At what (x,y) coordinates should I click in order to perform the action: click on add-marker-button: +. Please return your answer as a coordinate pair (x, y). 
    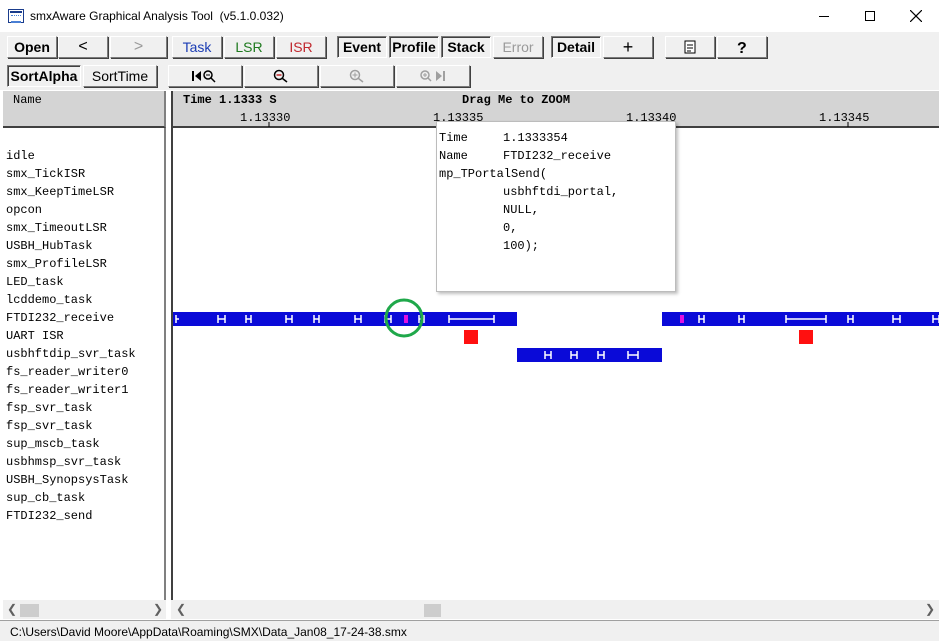
    Looking at the image, I should click on (628, 47).